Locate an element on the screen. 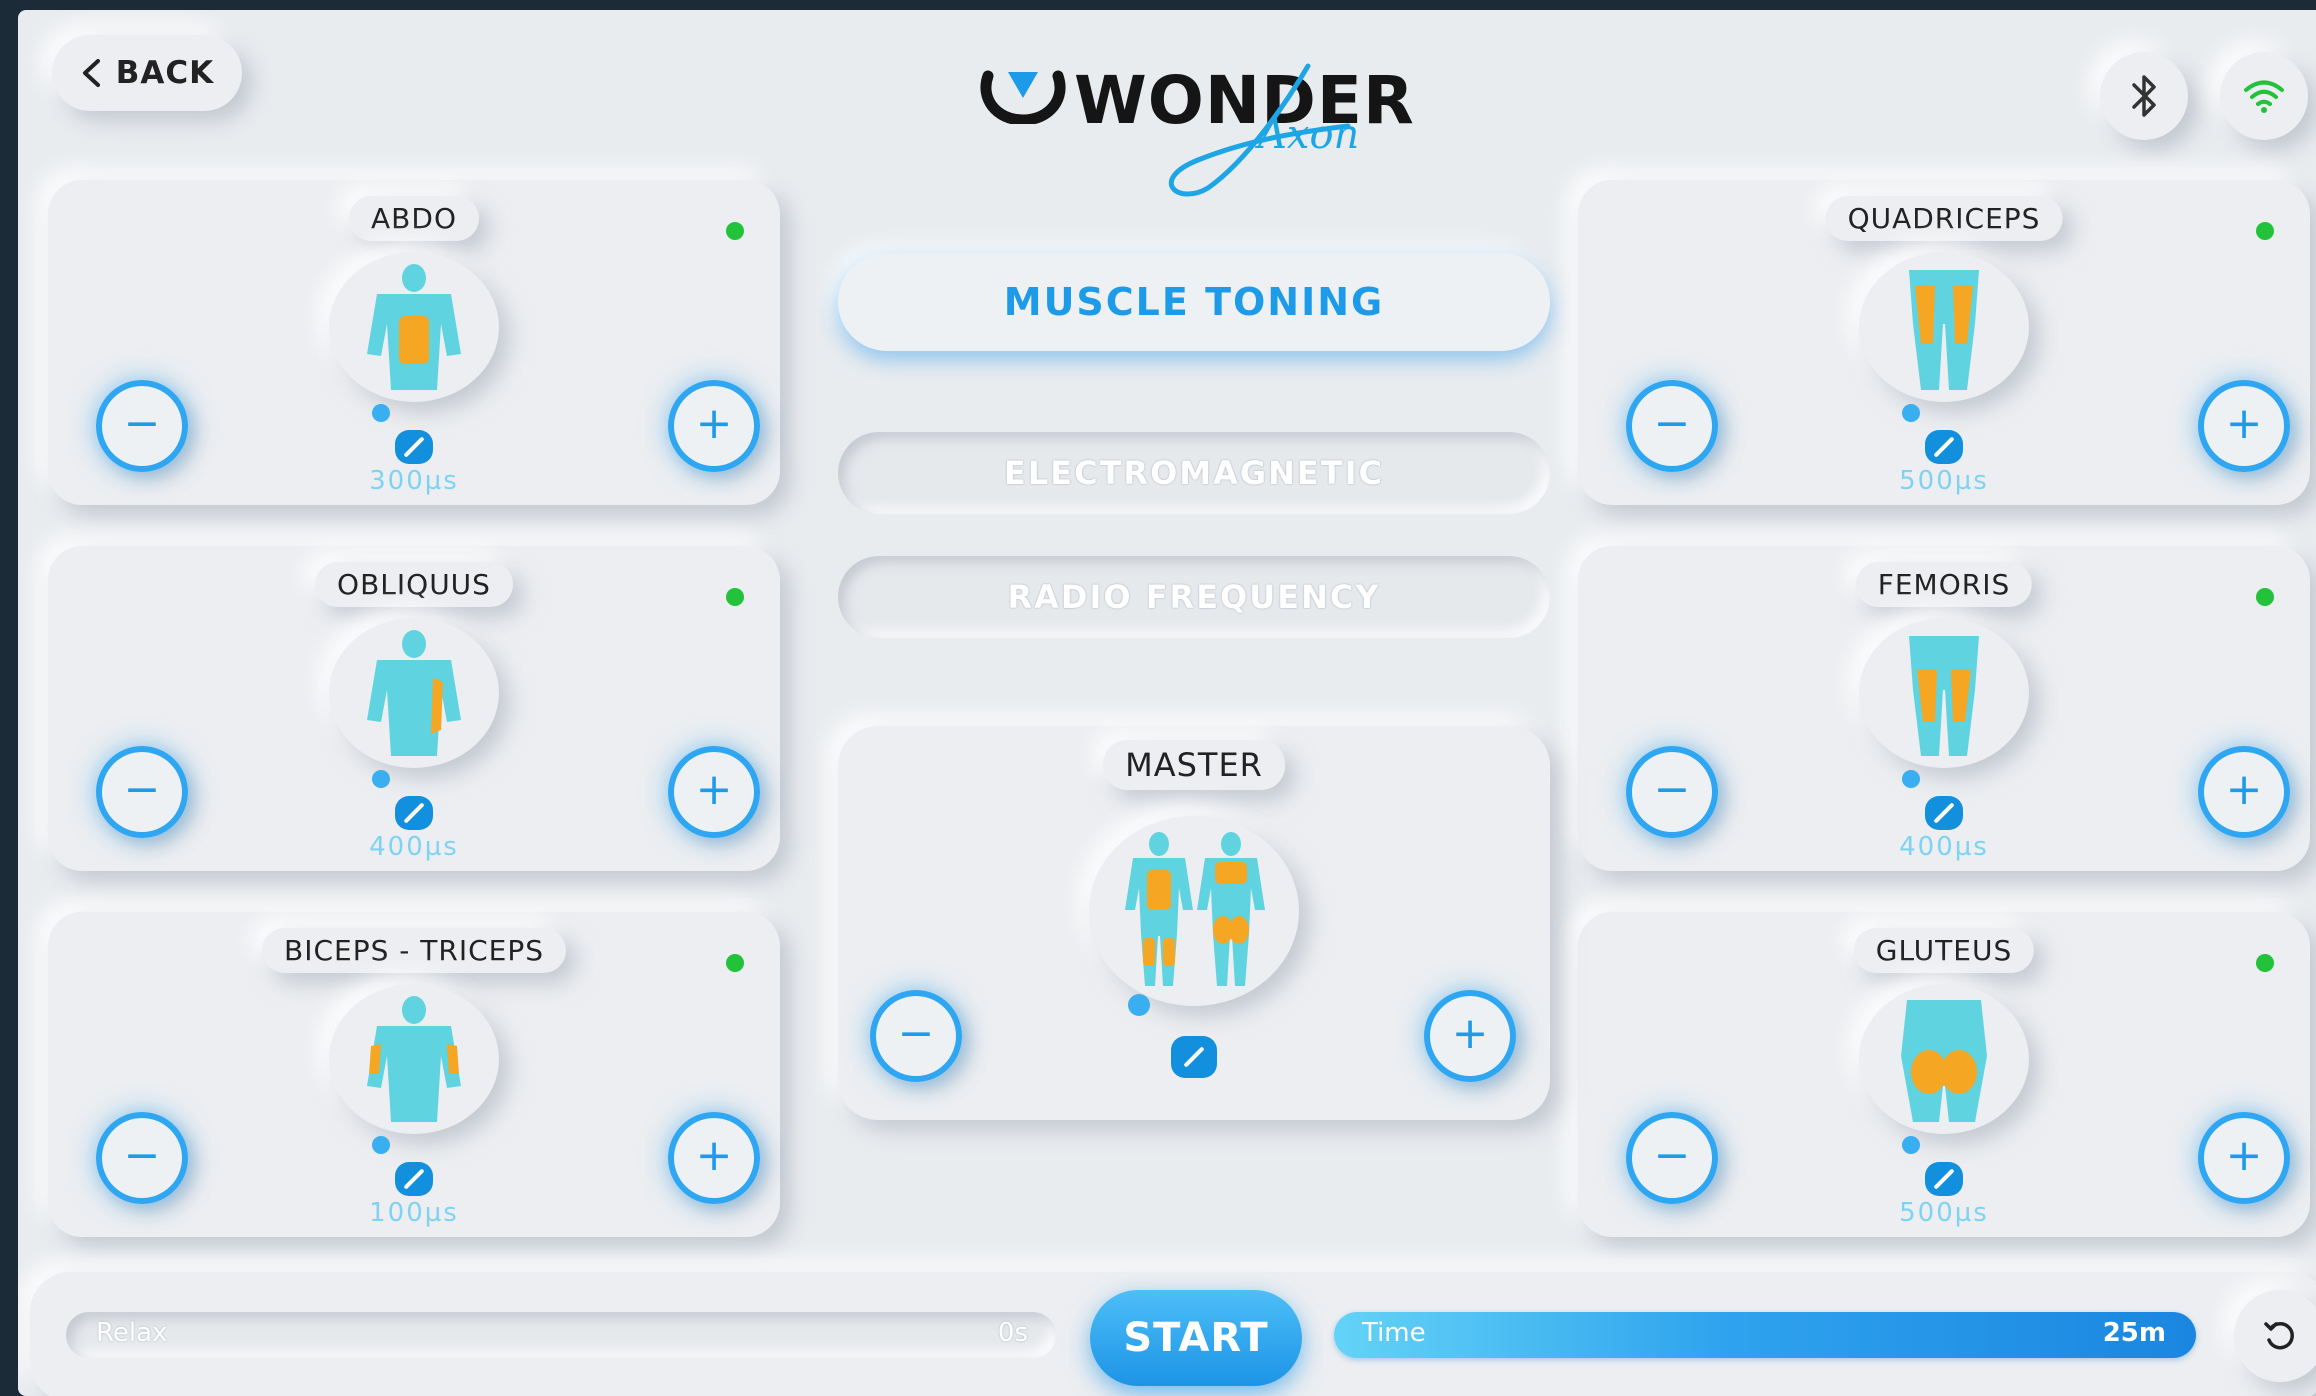  time-value: 25m is located at coordinates (2134, 1333).